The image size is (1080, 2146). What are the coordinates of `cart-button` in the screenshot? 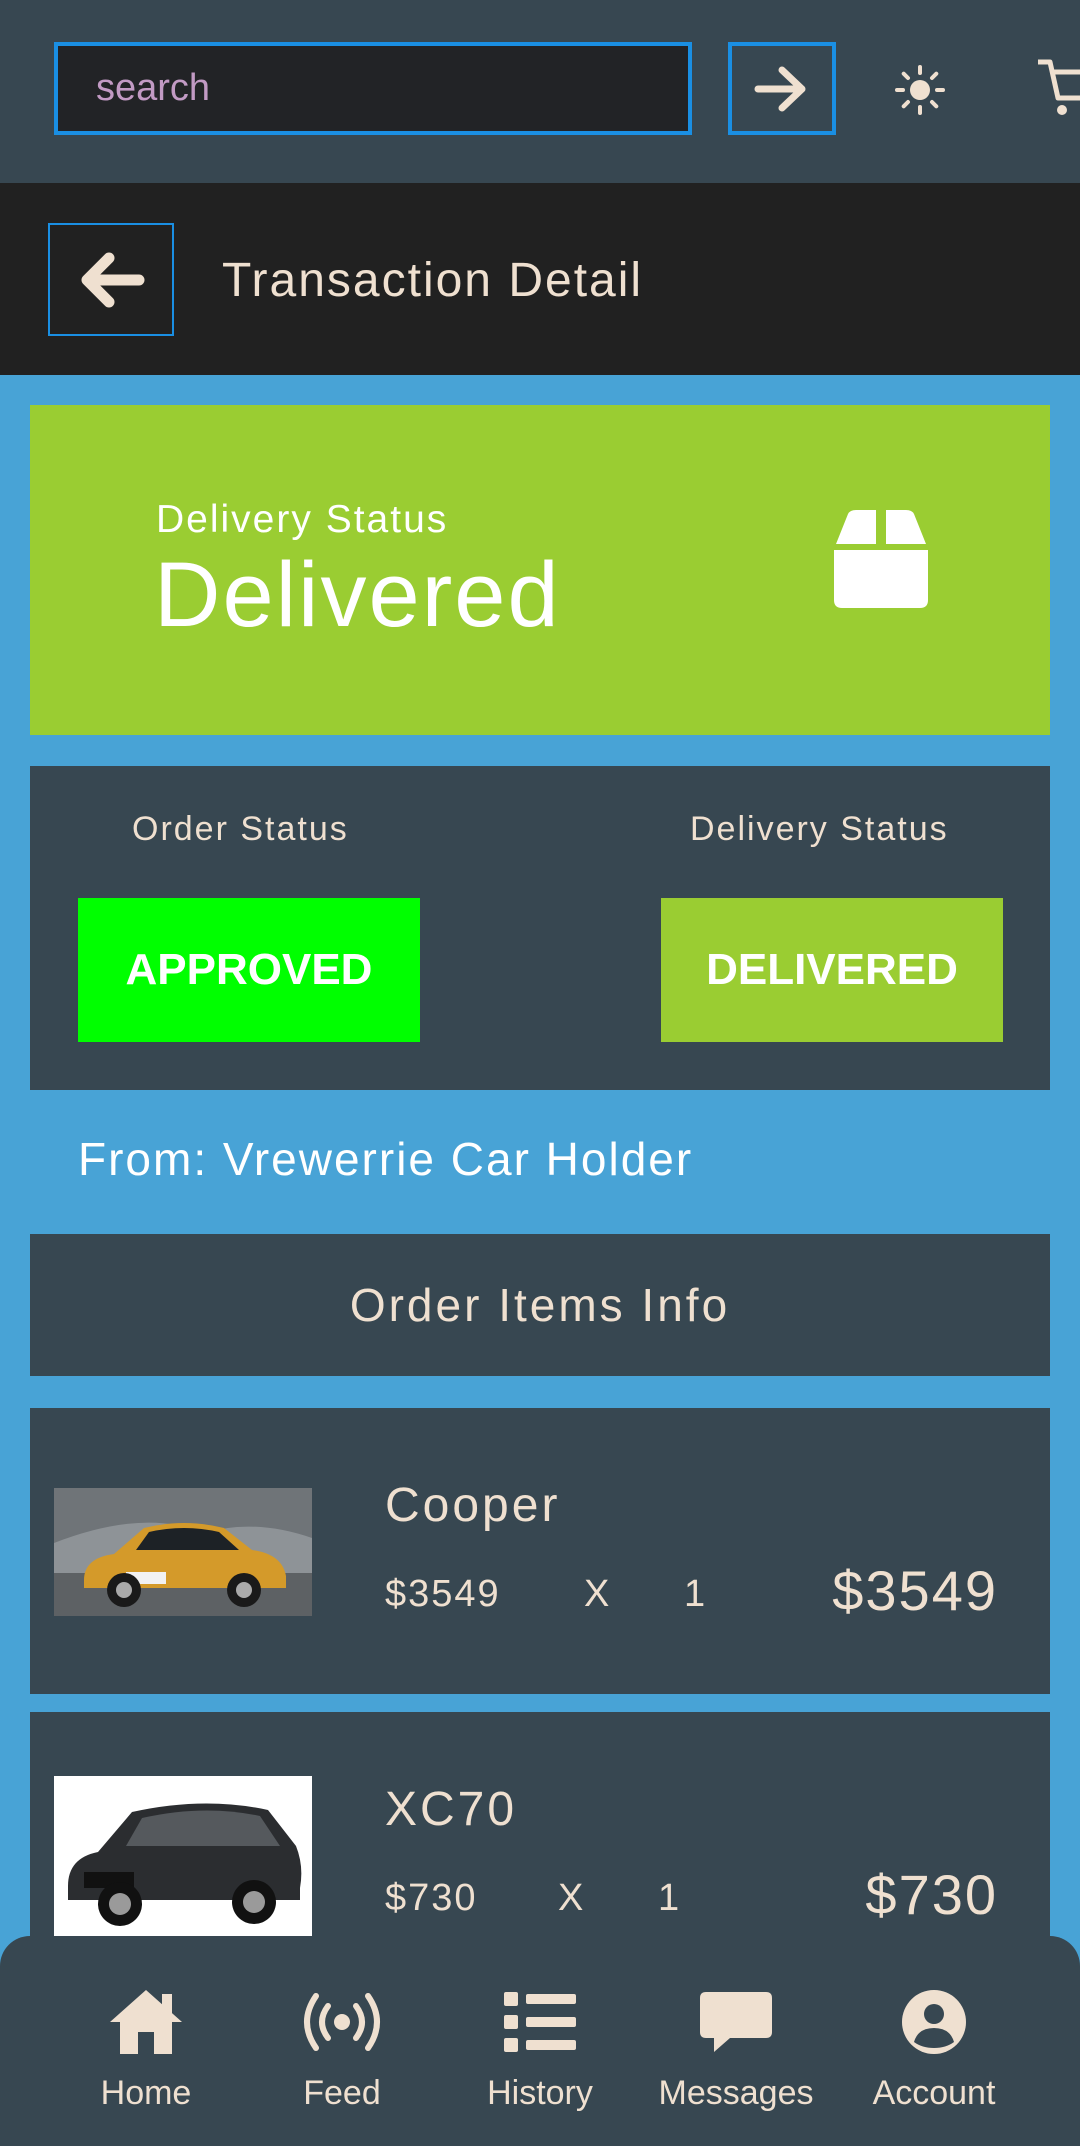 It's located at (1058, 89).